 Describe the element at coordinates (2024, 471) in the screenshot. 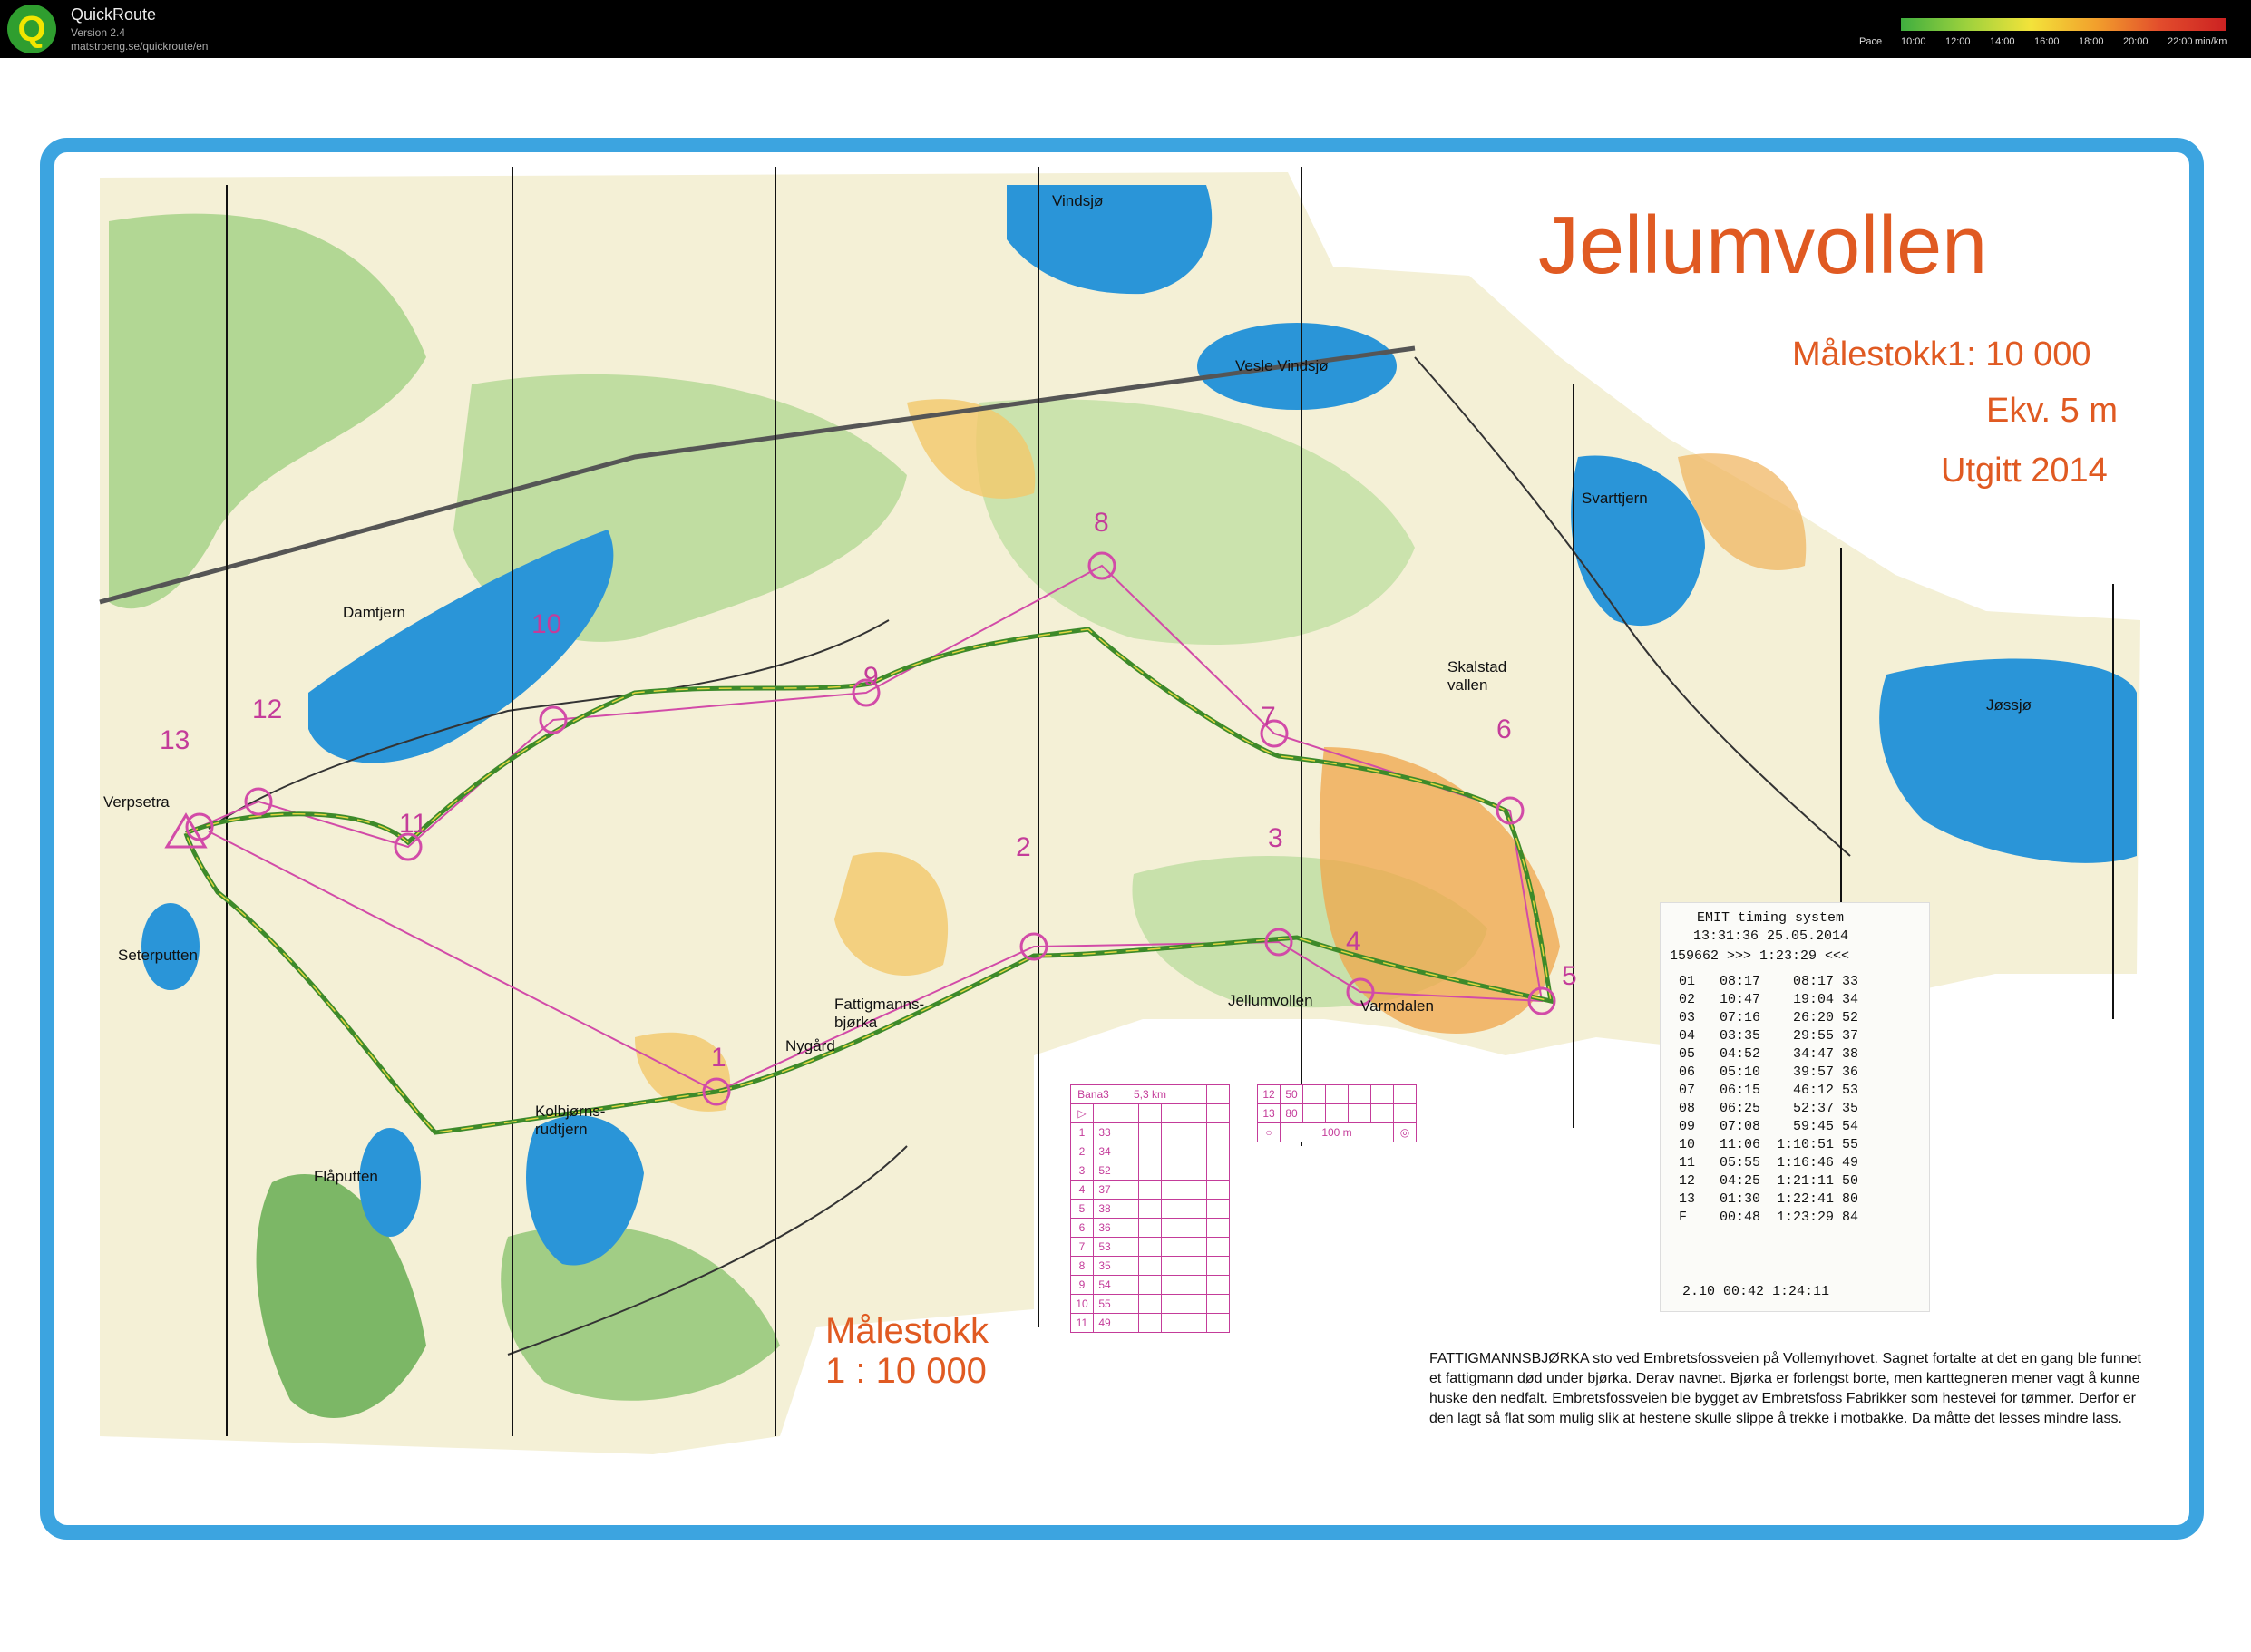

I see `map-published: Utgitt 2014` at that location.